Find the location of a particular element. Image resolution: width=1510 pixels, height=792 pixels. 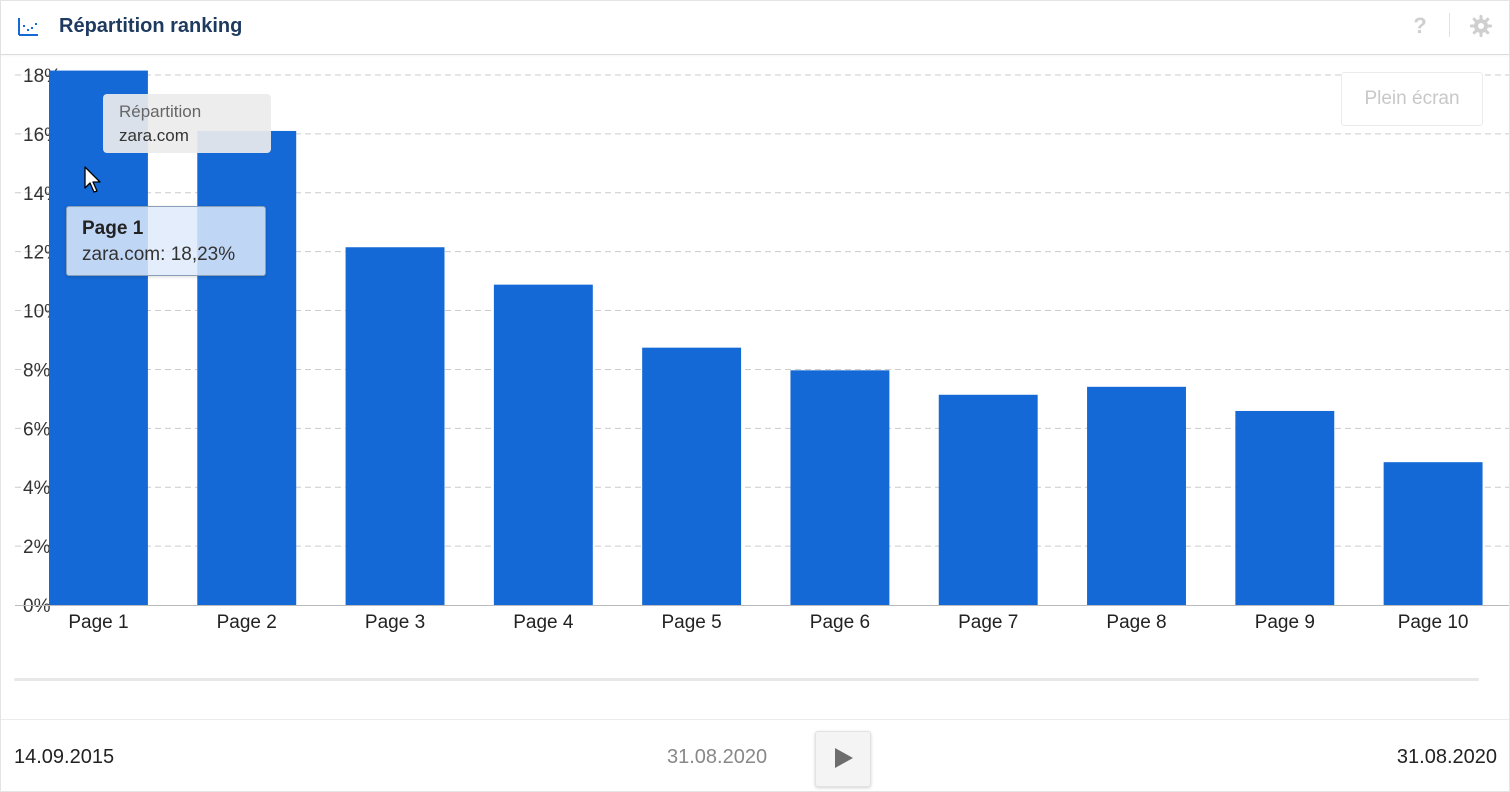

y-tick-label: 4% is located at coordinates (37, 488).